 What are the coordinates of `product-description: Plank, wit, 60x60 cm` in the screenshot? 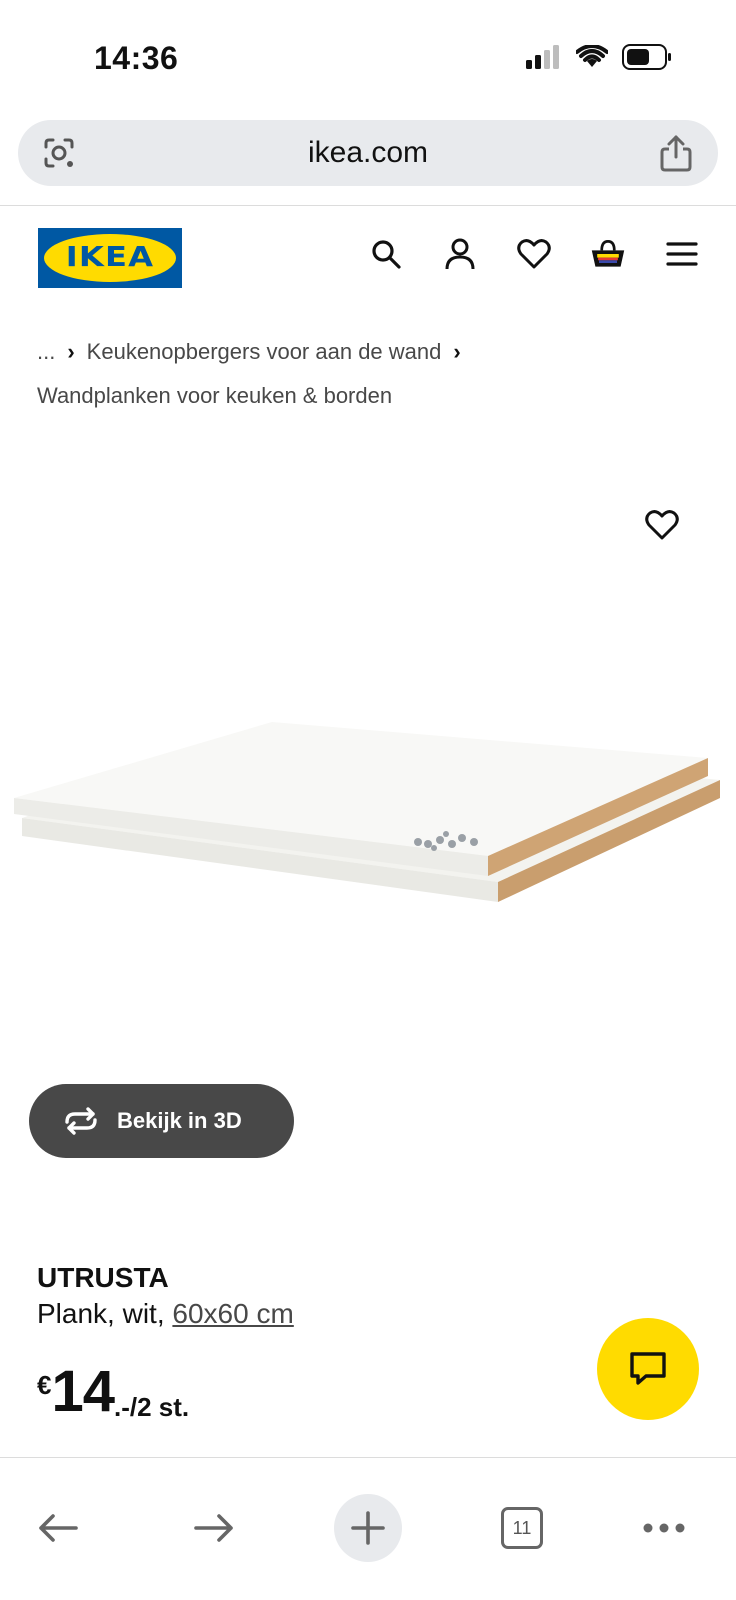 It's located at (165, 1314).